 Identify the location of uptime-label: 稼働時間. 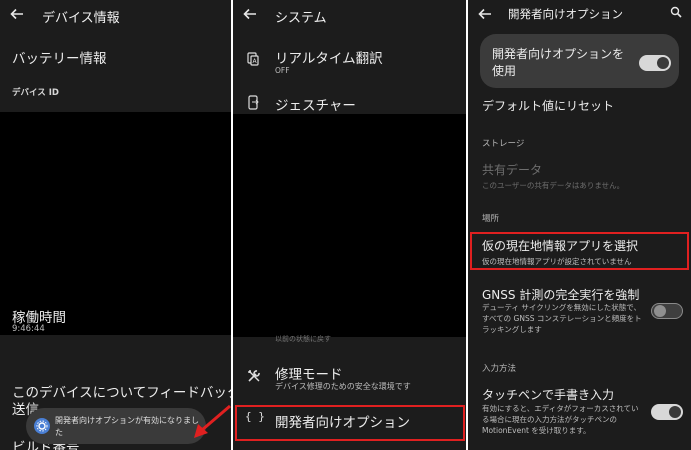
(39, 318).